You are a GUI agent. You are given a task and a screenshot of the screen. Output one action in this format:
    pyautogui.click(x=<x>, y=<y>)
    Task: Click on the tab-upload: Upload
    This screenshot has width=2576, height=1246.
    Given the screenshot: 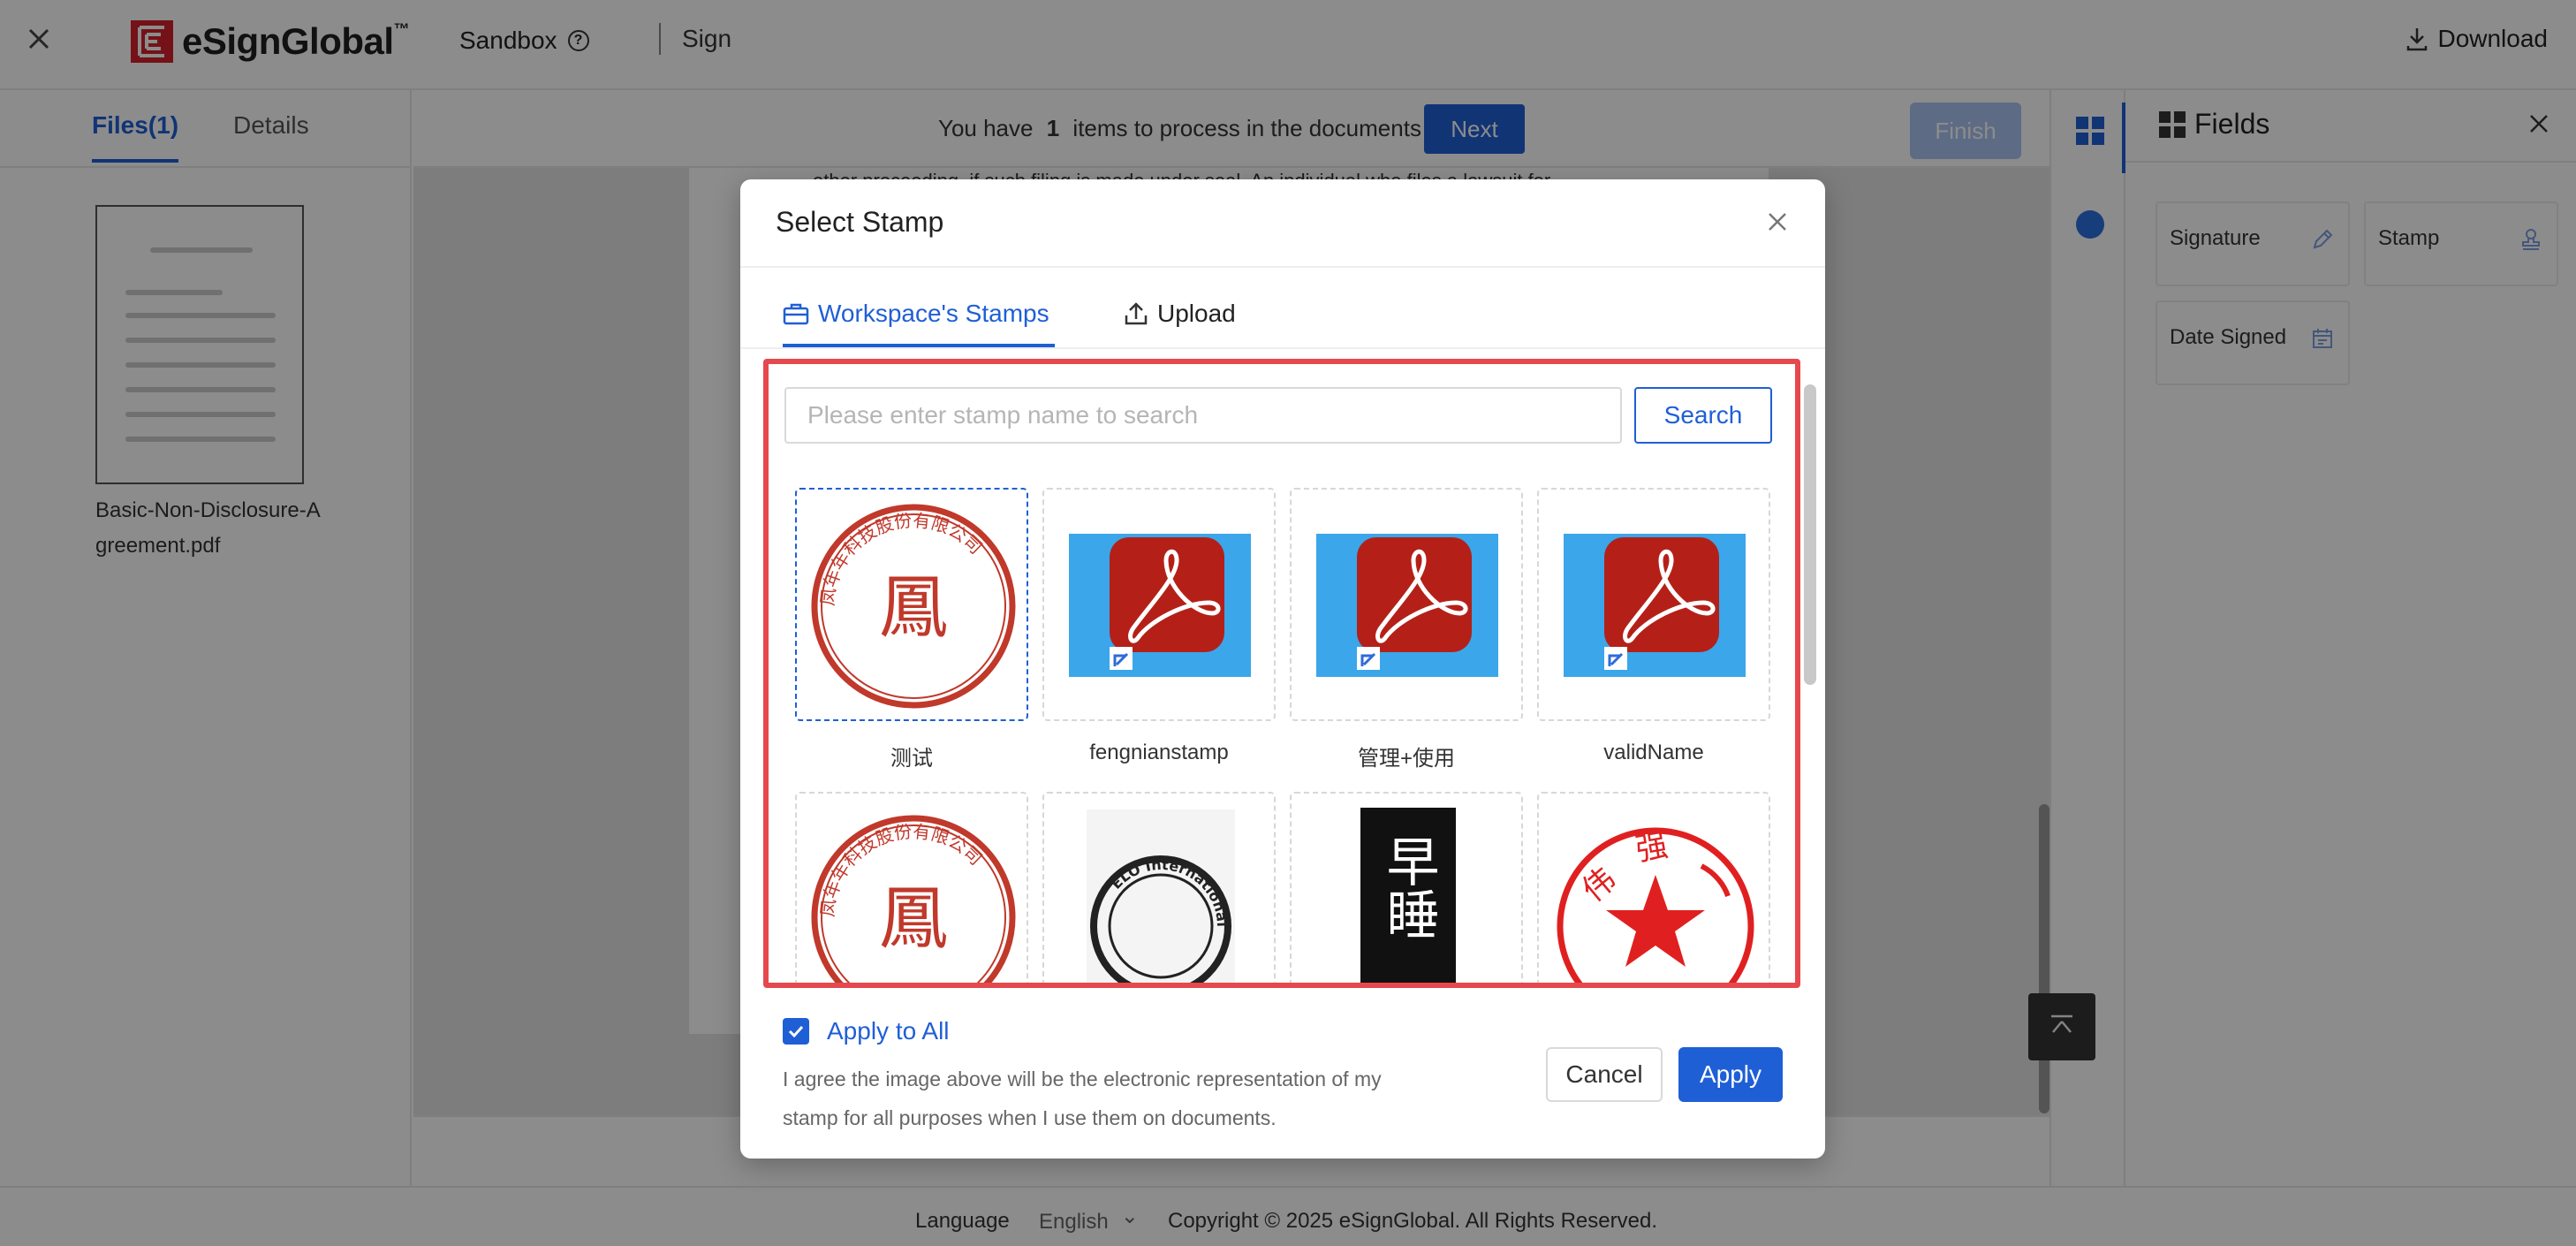 What is the action you would take?
    pyautogui.click(x=1180, y=314)
    